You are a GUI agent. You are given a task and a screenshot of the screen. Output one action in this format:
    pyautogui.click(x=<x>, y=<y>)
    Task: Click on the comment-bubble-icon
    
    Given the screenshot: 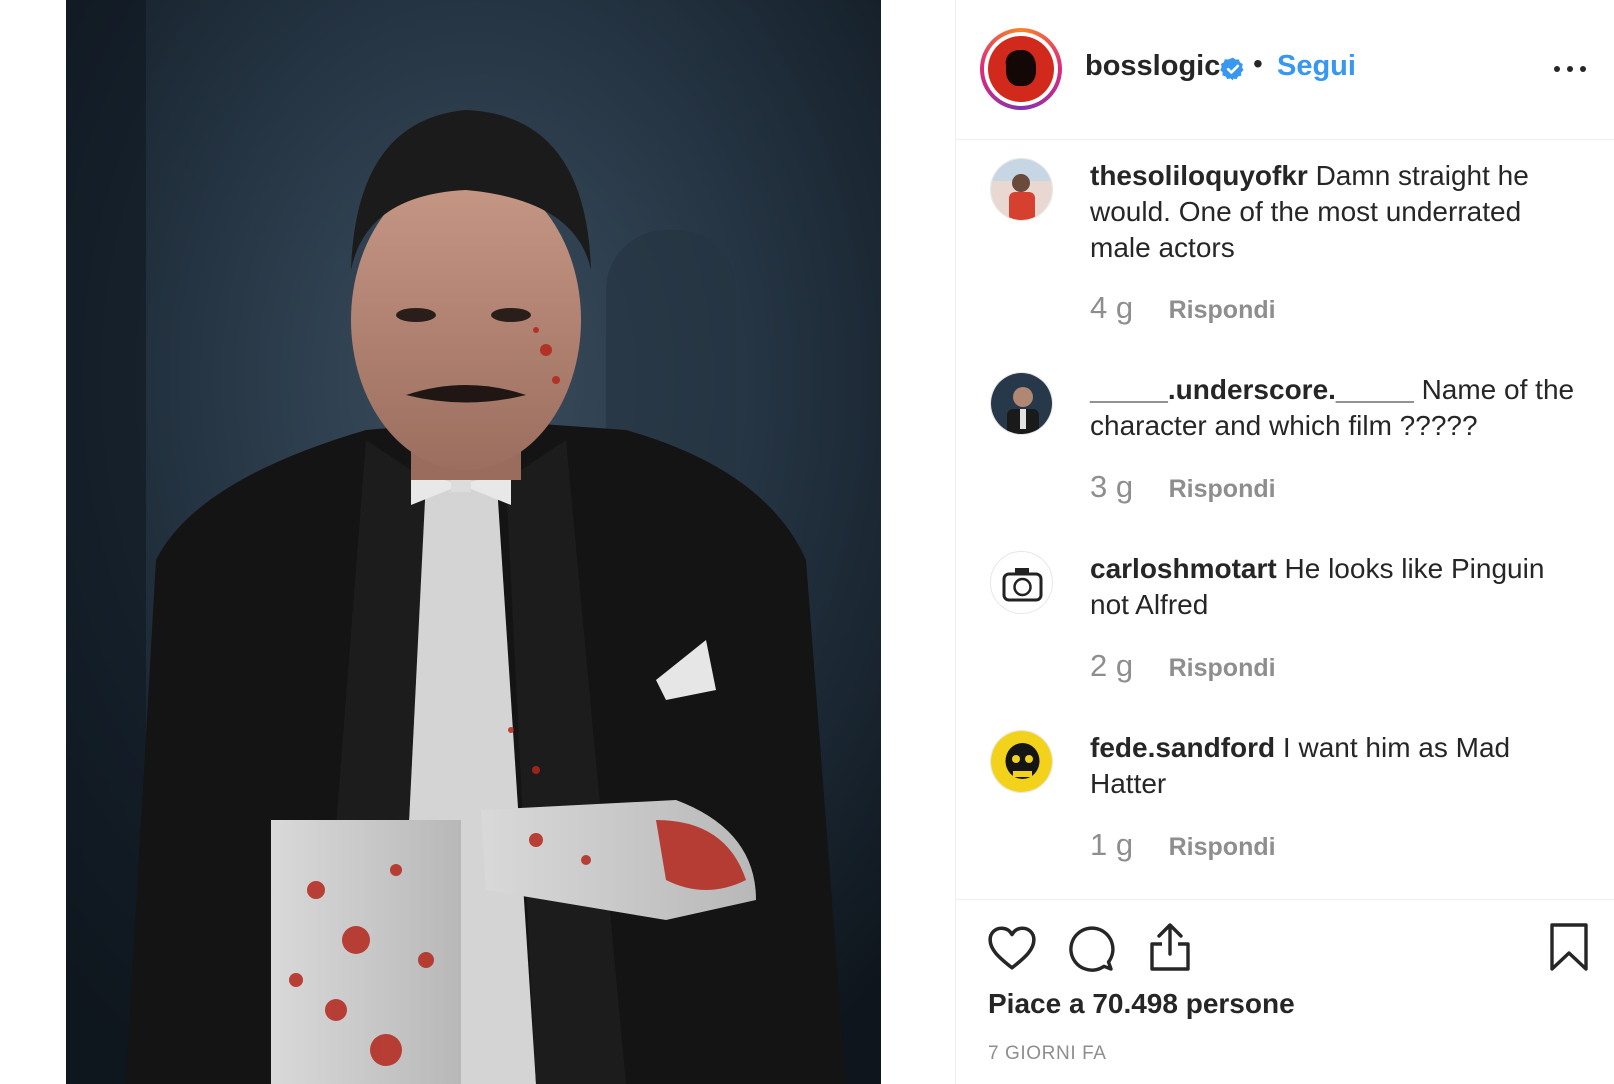 What is the action you would take?
    pyautogui.click(x=1091, y=948)
    